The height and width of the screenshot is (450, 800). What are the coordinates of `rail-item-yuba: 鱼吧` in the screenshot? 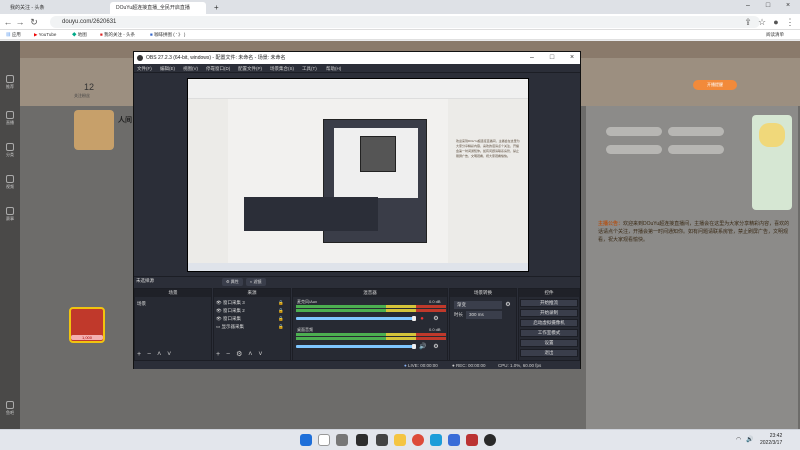 It's located at (10, 409).